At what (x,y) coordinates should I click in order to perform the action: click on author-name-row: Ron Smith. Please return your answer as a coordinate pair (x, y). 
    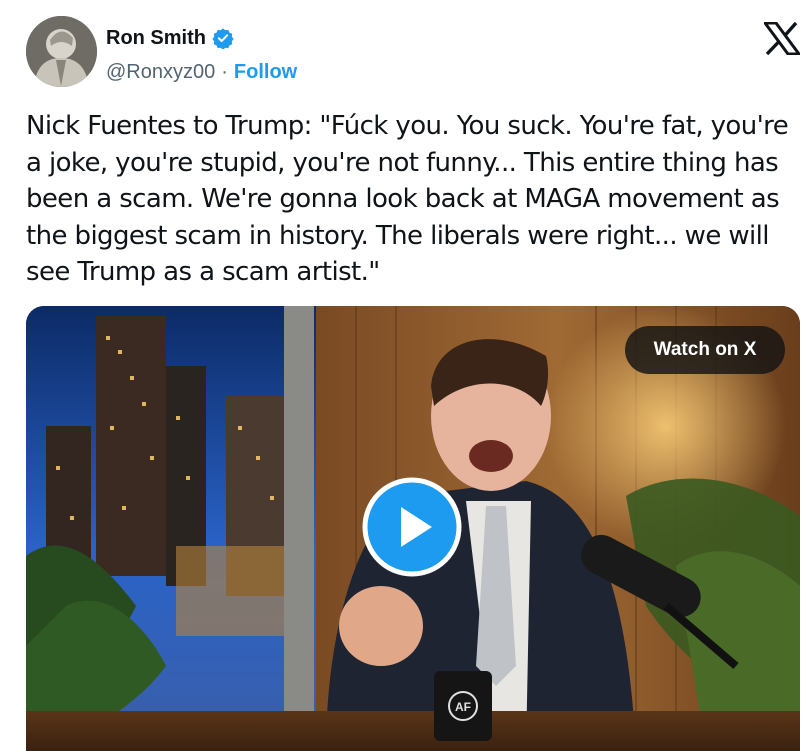
    Looking at the image, I should click on (170, 38).